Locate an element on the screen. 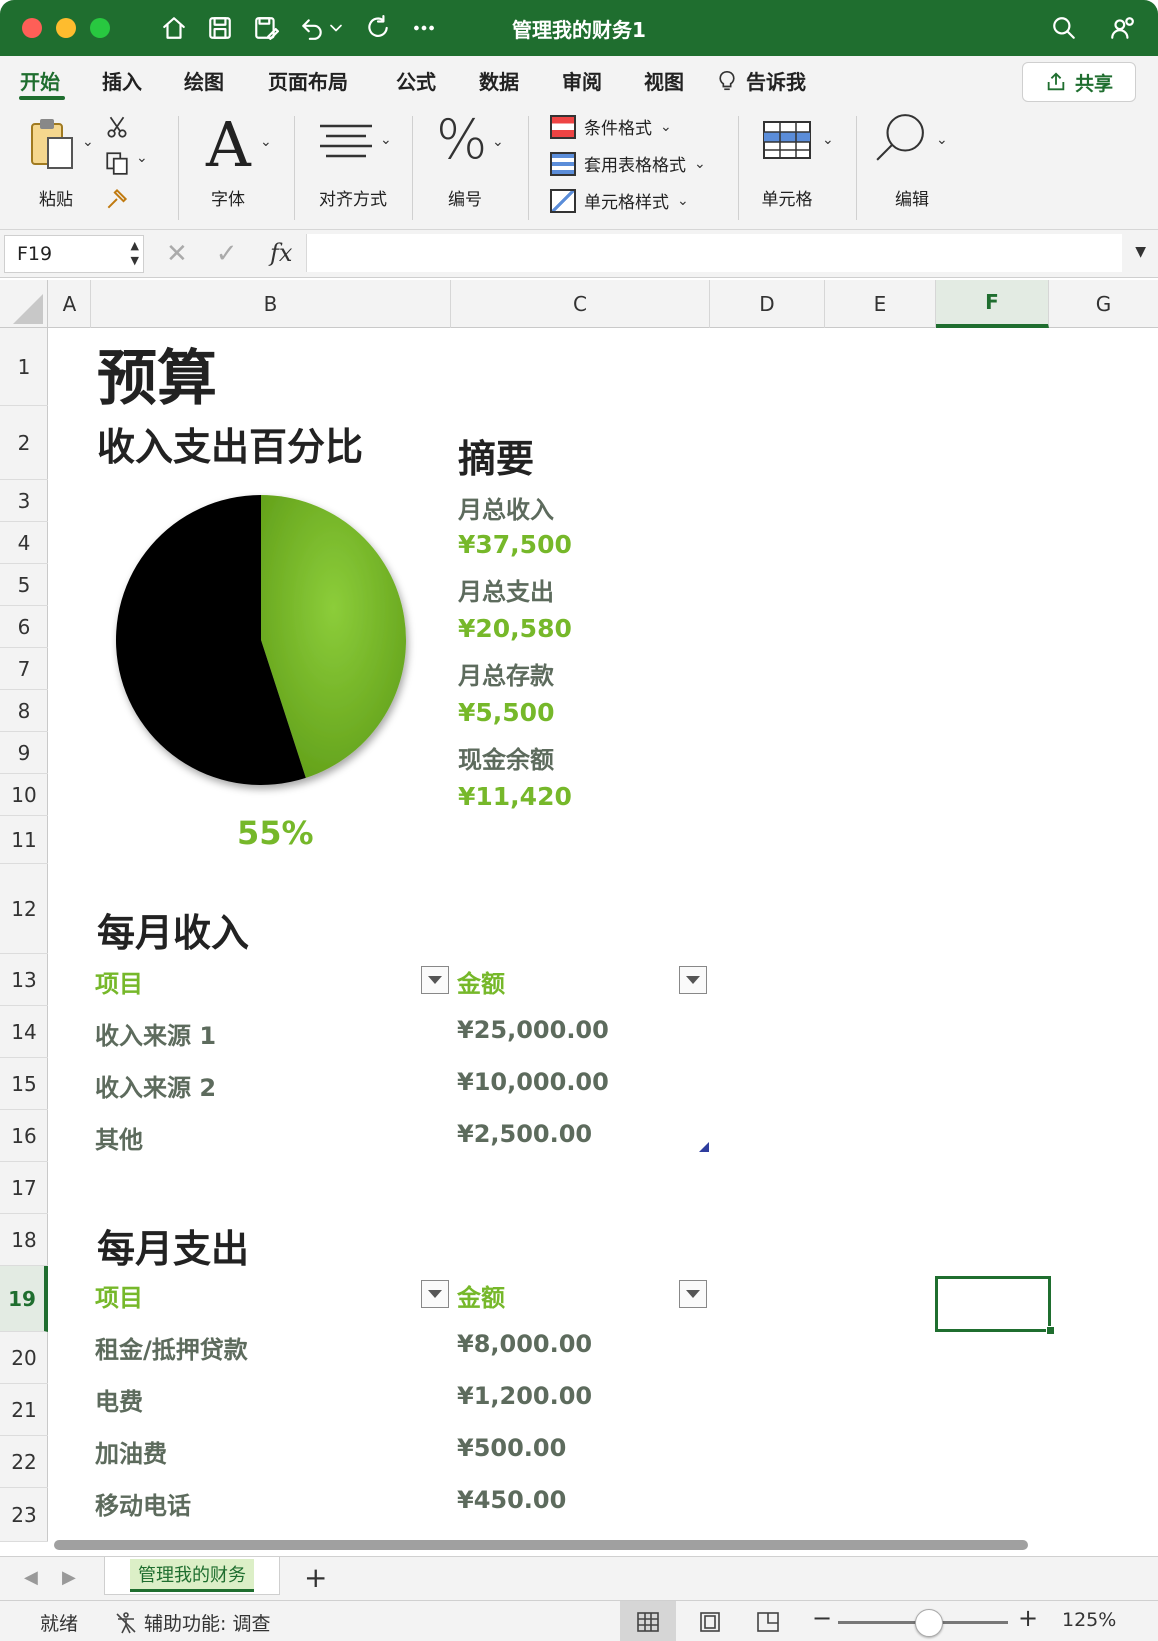 The image size is (1158, 1641). search-icon is located at coordinates (1064, 28).